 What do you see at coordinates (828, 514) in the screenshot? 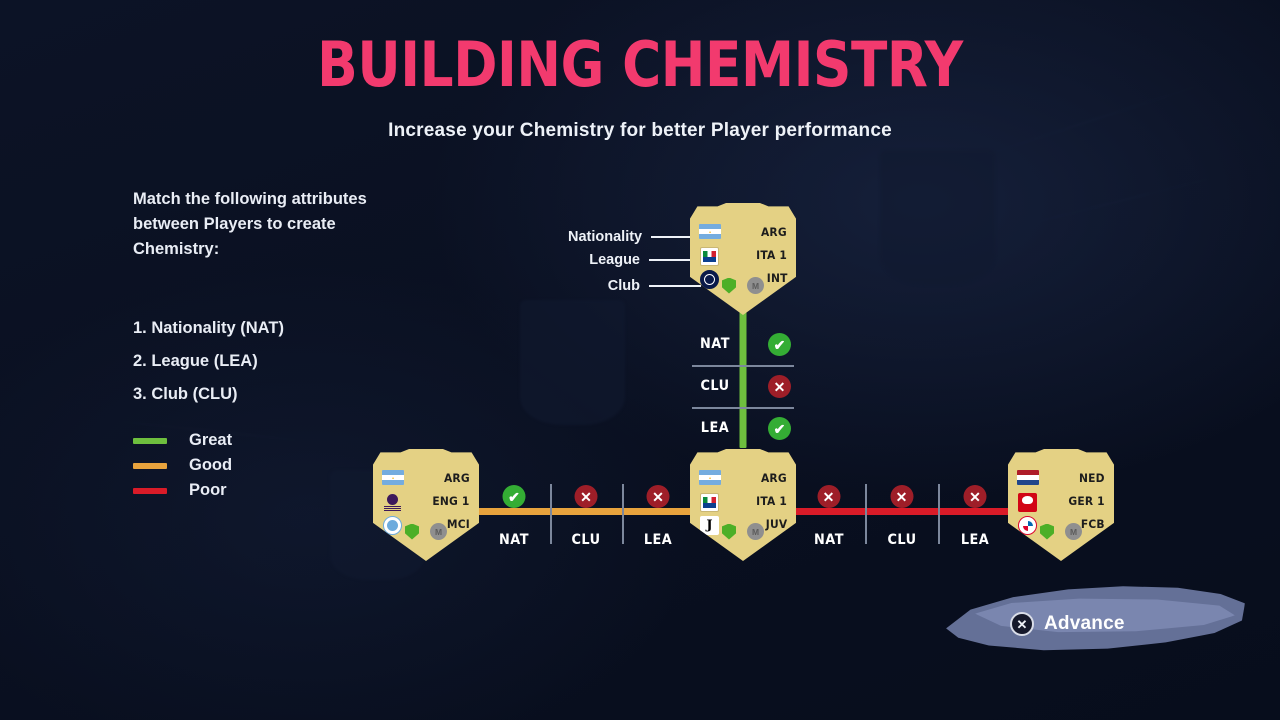
I see `link-cell-nat: ✕ NAT` at bounding box center [828, 514].